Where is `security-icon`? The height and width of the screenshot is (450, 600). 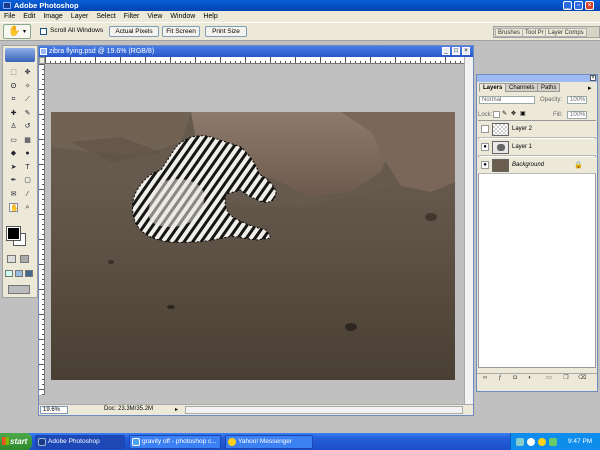
security-icon is located at coordinates (553, 442).